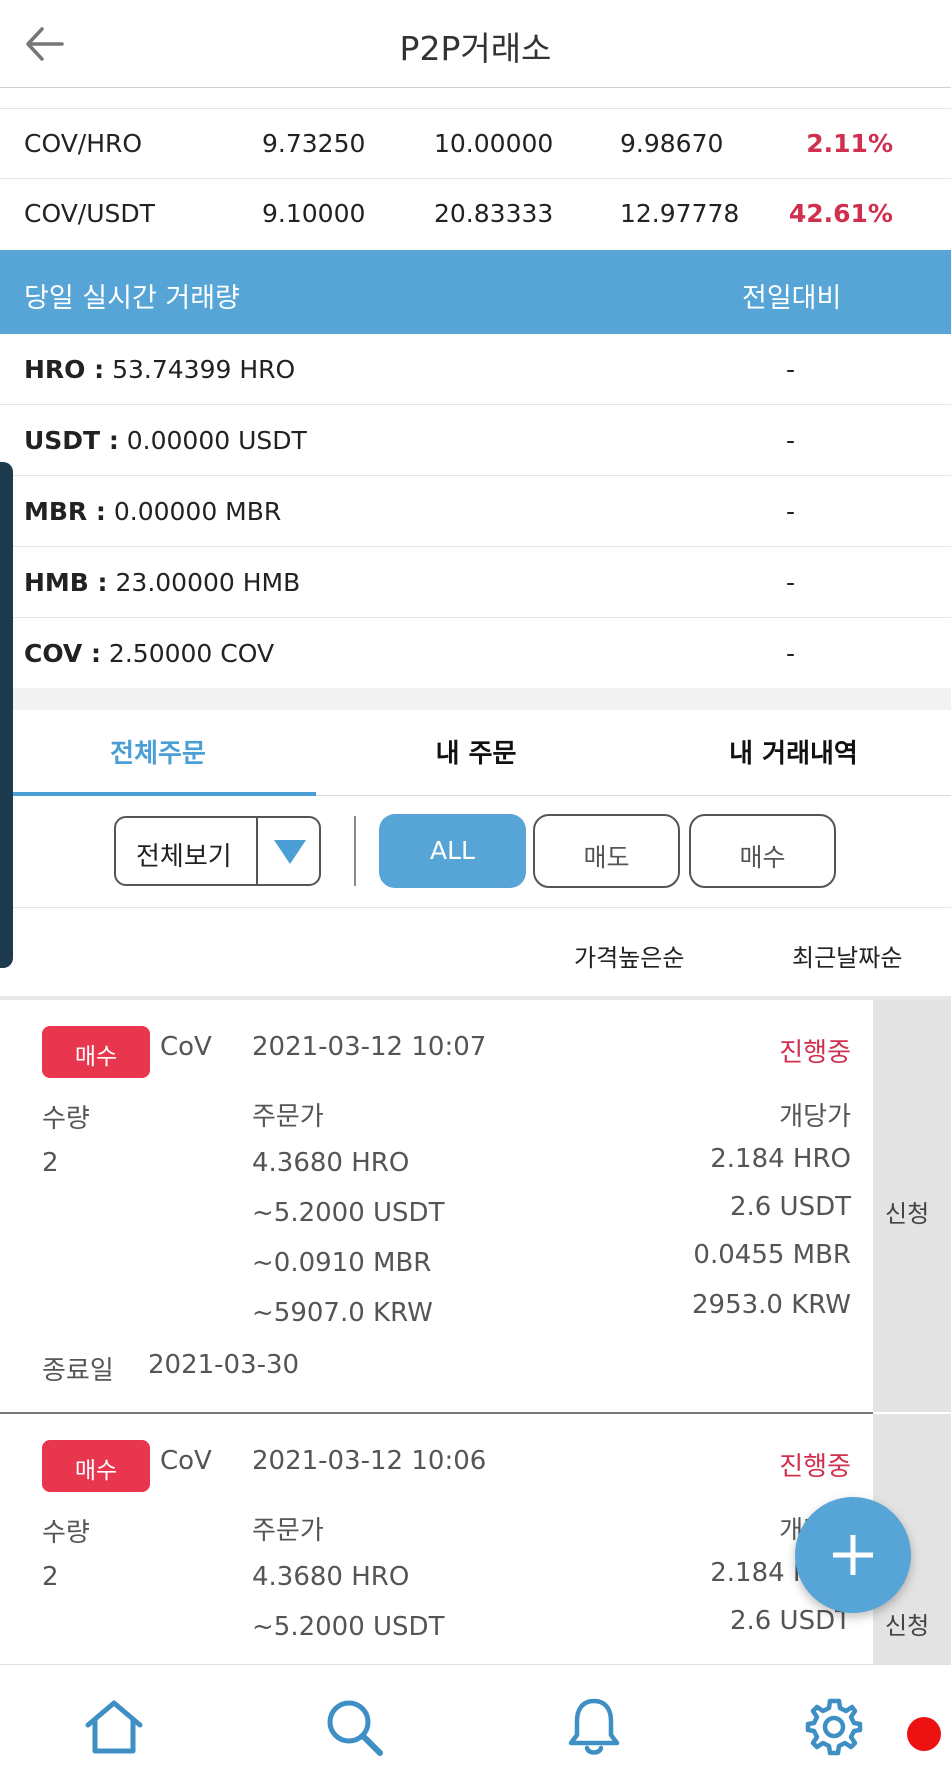  I want to click on sort-bar: 가격높은순 최근날짜순, so click(475, 952).